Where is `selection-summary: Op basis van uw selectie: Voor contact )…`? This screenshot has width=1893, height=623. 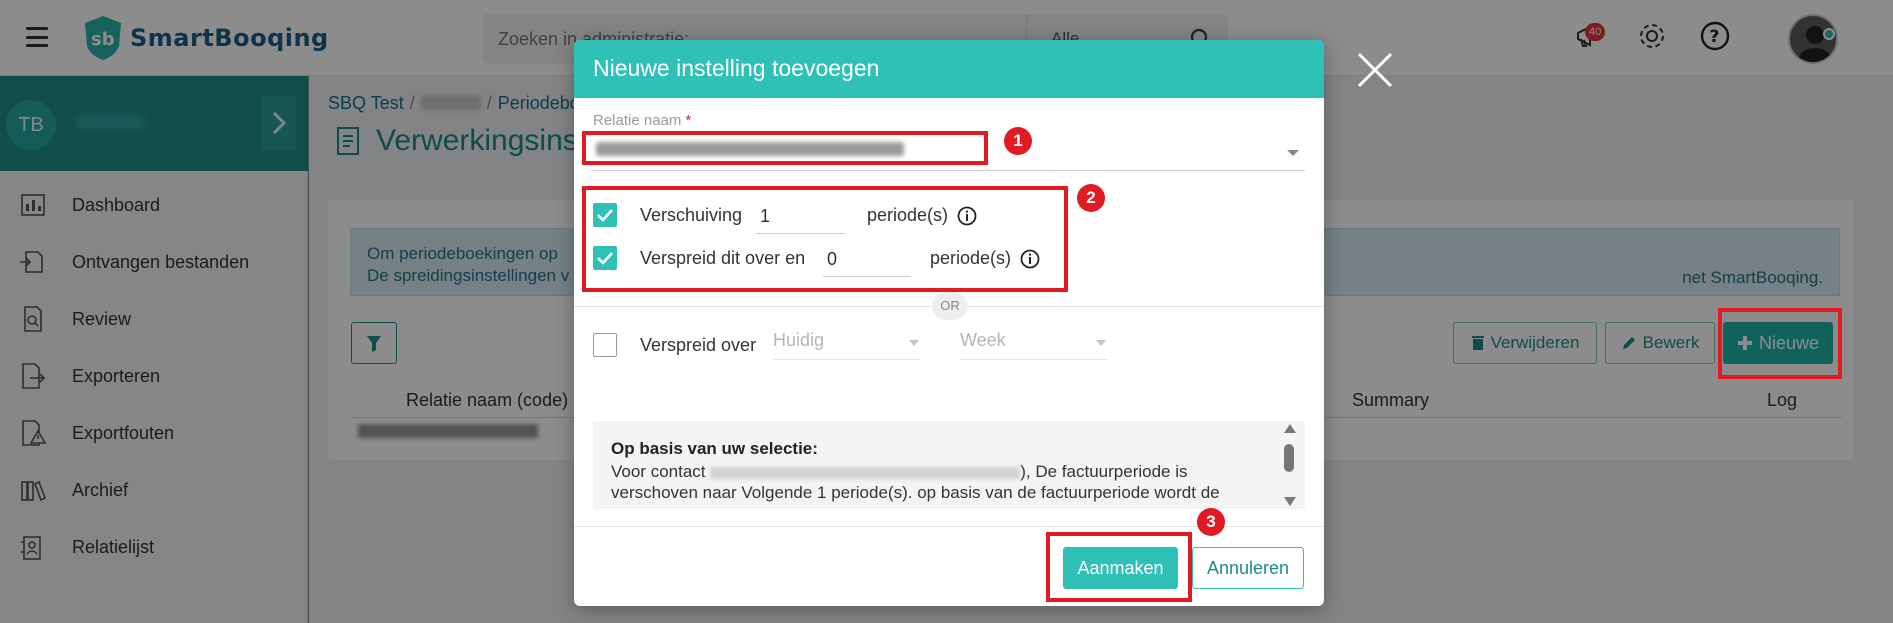
selection-summary: Op basis van uw selectie: Voor contact )… is located at coordinates (949, 465).